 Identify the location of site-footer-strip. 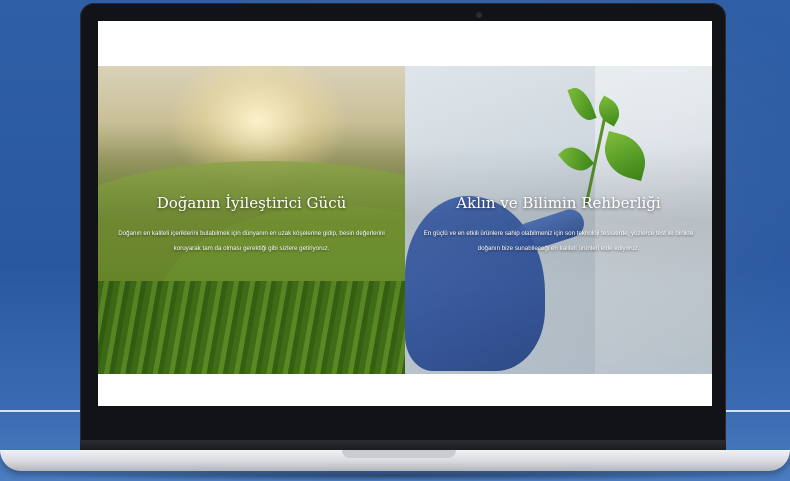
(405, 390).